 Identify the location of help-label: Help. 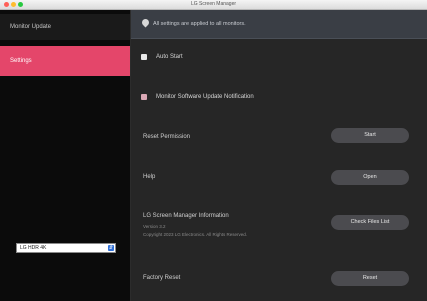
(149, 177).